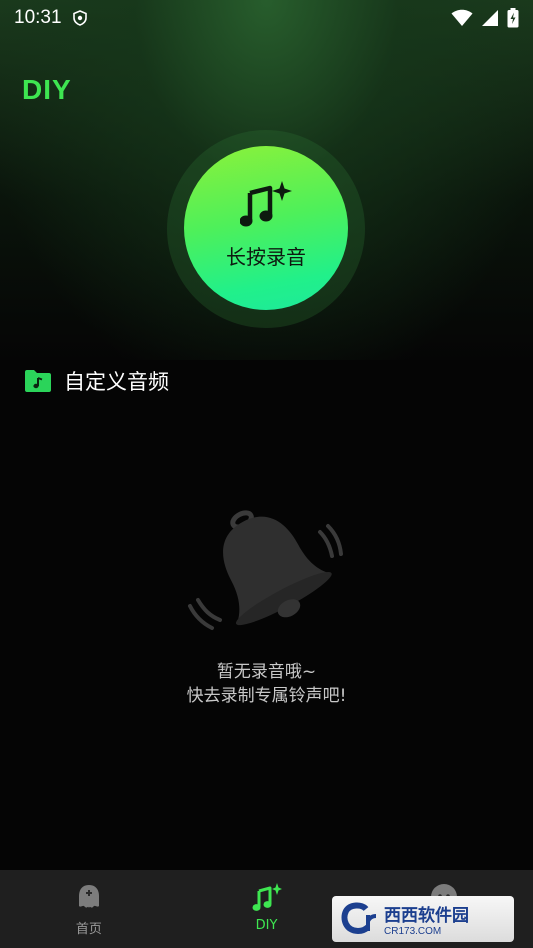 The height and width of the screenshot is (948, 533). I want to click on nav-item-home: 首页, so click(89, 909).